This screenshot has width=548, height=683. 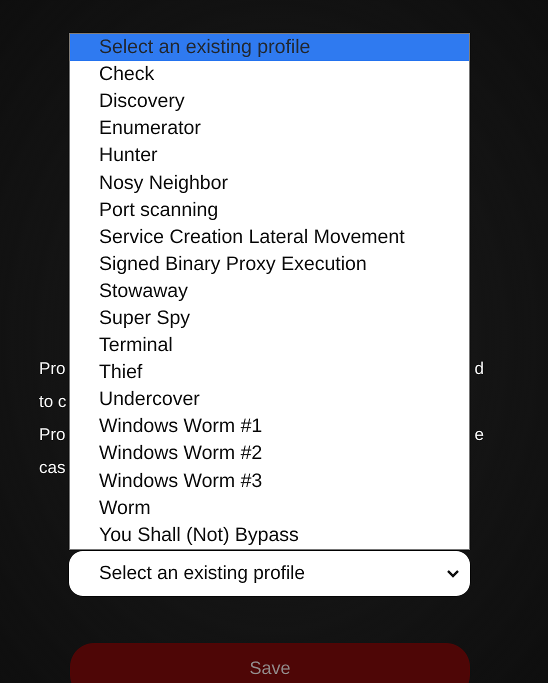 What do you see at coordinates (479, 434) in the screenshot?
I see `paragraph-text: e` at bounding box center [479, 434].